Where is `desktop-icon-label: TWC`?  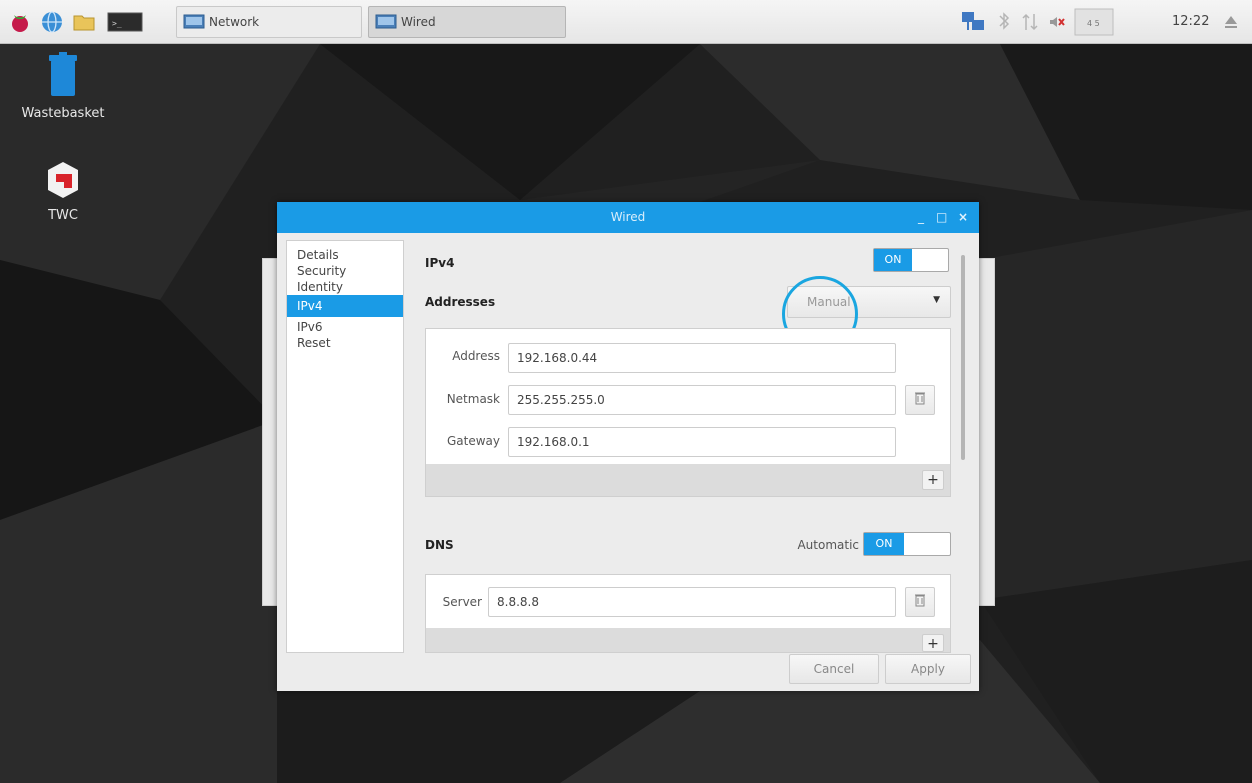
desktop-icon-label: TWC is located at coordinates (63, 215).